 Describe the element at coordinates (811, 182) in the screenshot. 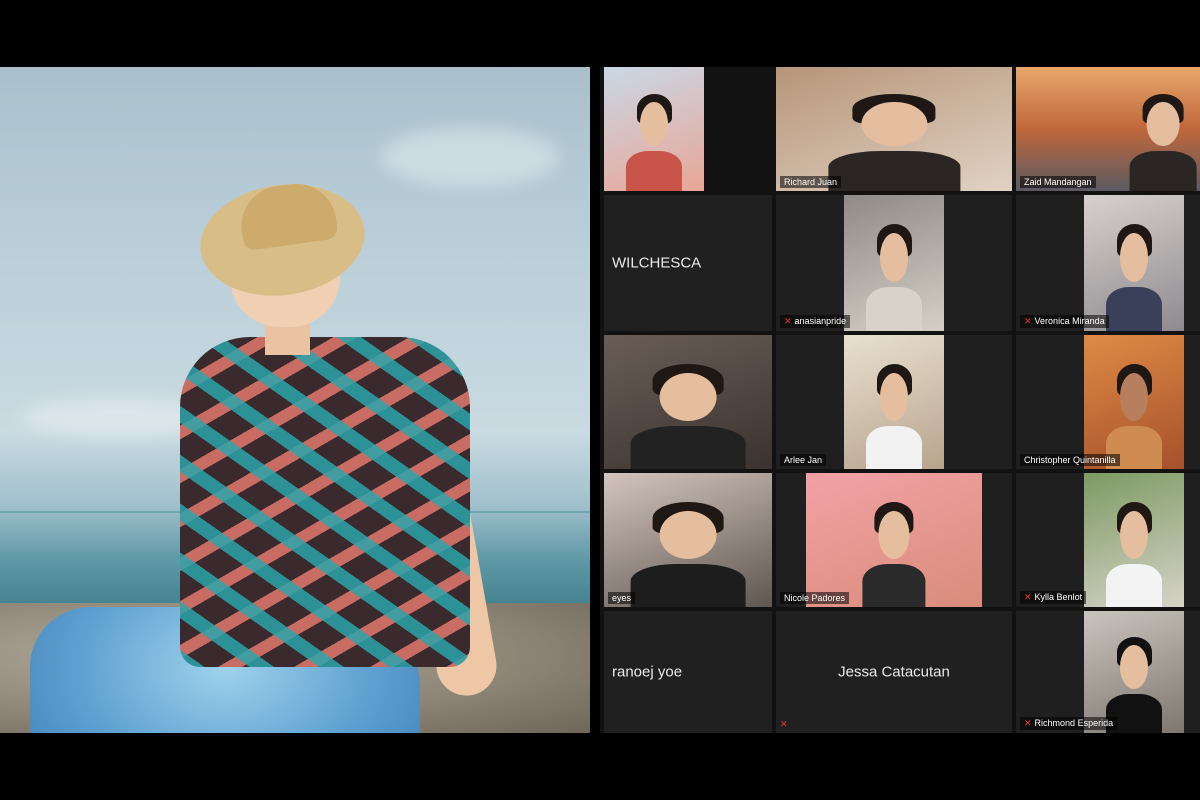

I see `participant-name: Richard Juan` at that location.